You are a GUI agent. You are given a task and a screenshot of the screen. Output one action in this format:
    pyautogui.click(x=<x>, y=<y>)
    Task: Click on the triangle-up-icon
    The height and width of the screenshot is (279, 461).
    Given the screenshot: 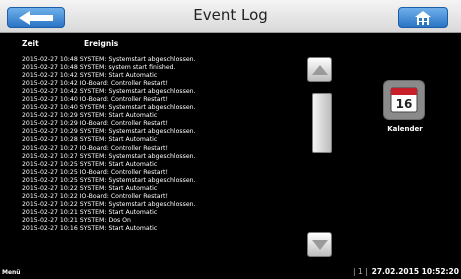 What is the action you would take?
    pyautogui.click(x=319, y=69)
    